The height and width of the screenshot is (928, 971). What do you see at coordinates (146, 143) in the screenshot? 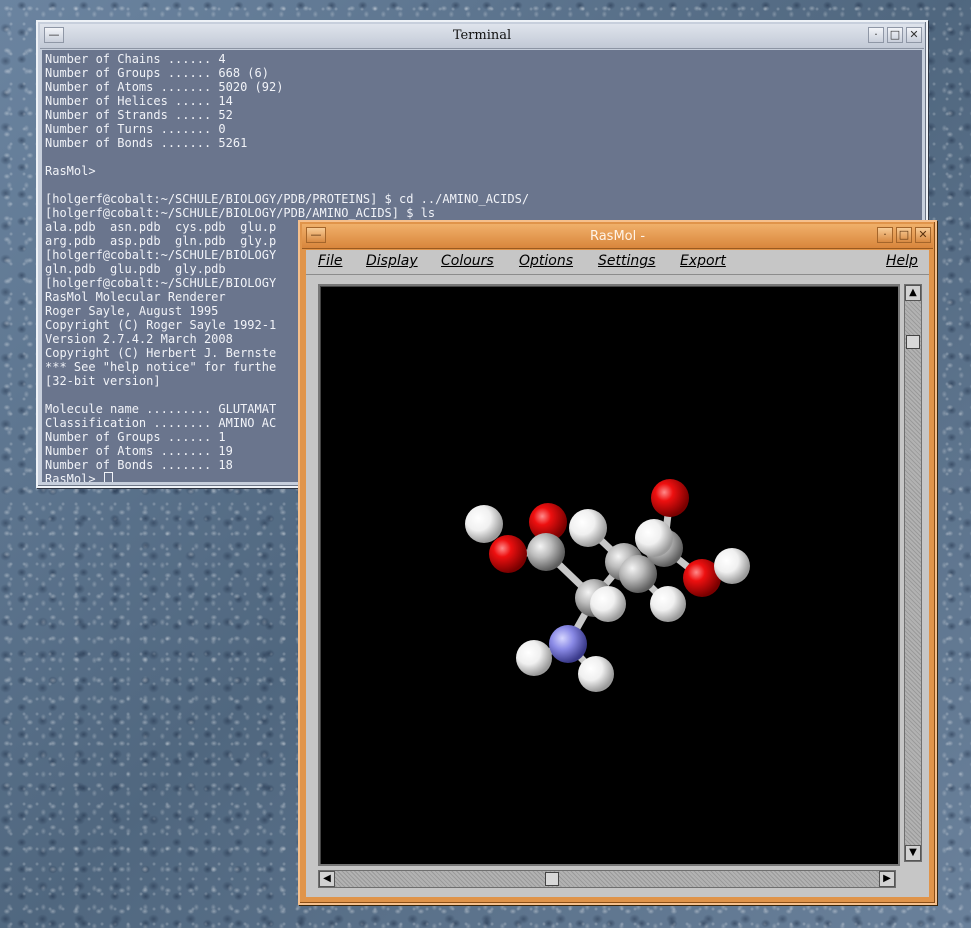
I see `terminal-line: Number of Bonds ....... 5261` at bounding box center [146, 143].